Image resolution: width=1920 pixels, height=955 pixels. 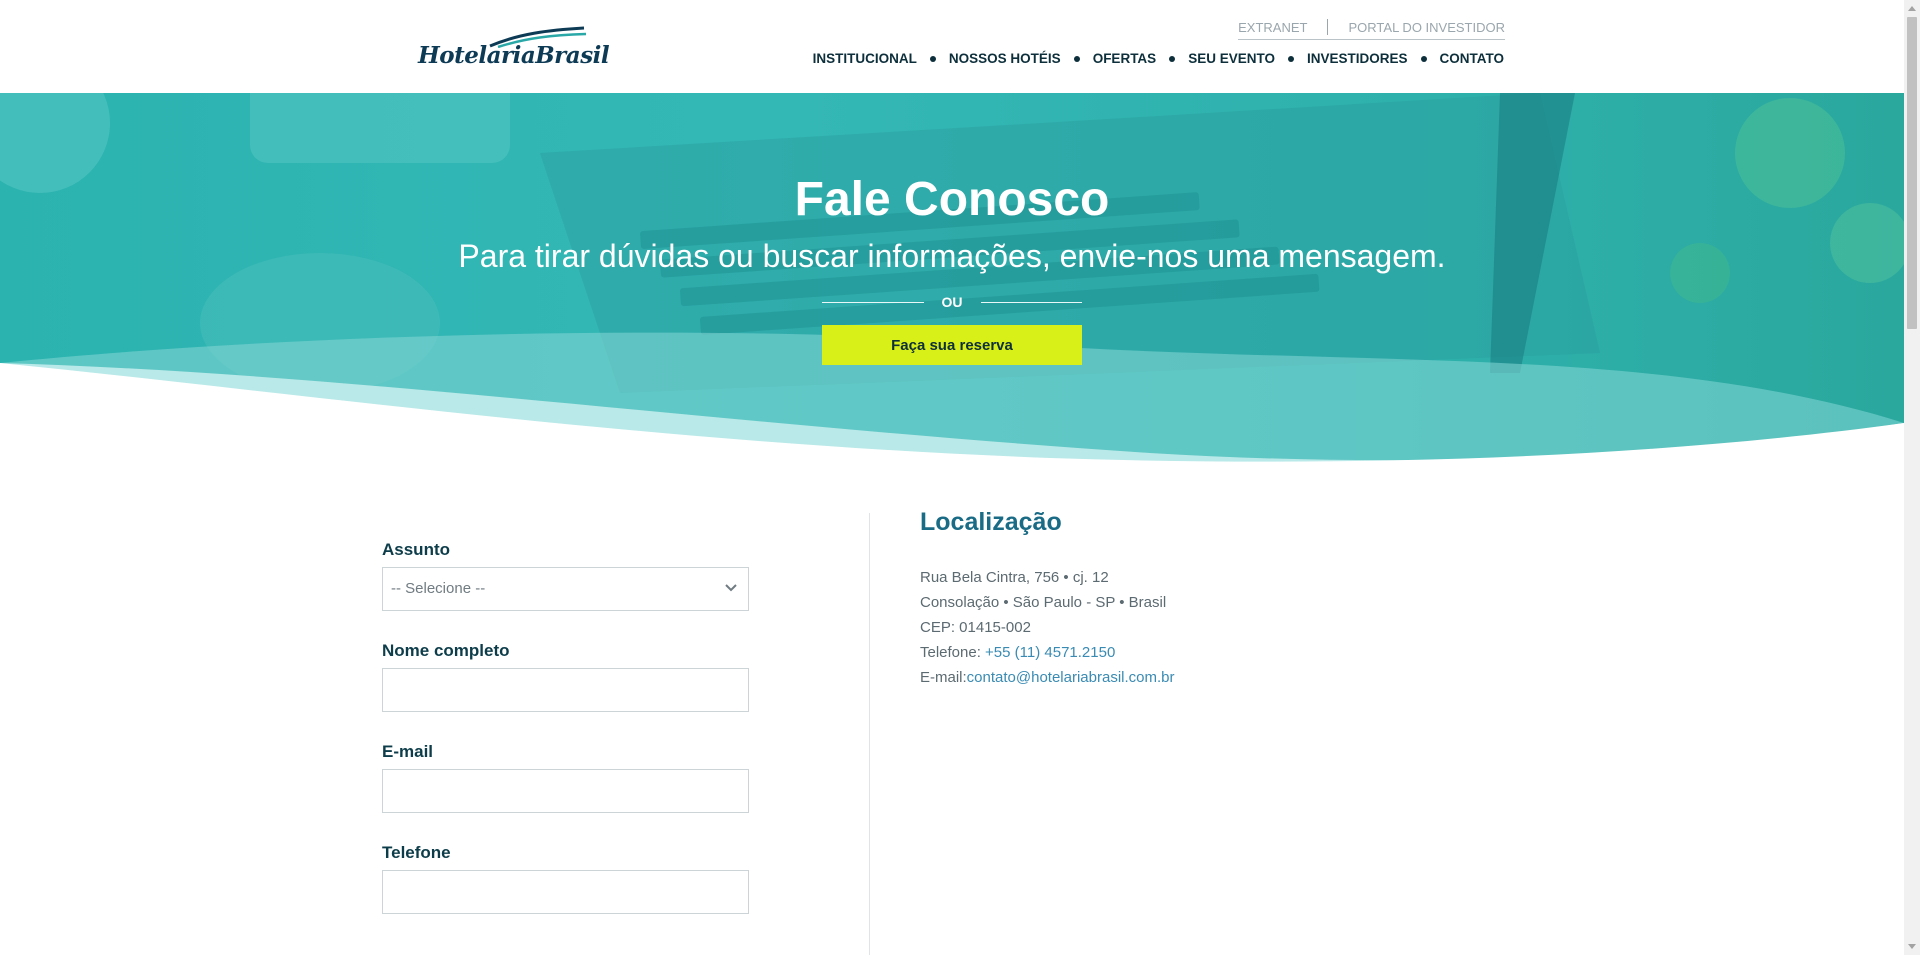 What do you see at coordinates (565, 690) in the screenshot?
I see `name-input` at bounding box center [565, 690].